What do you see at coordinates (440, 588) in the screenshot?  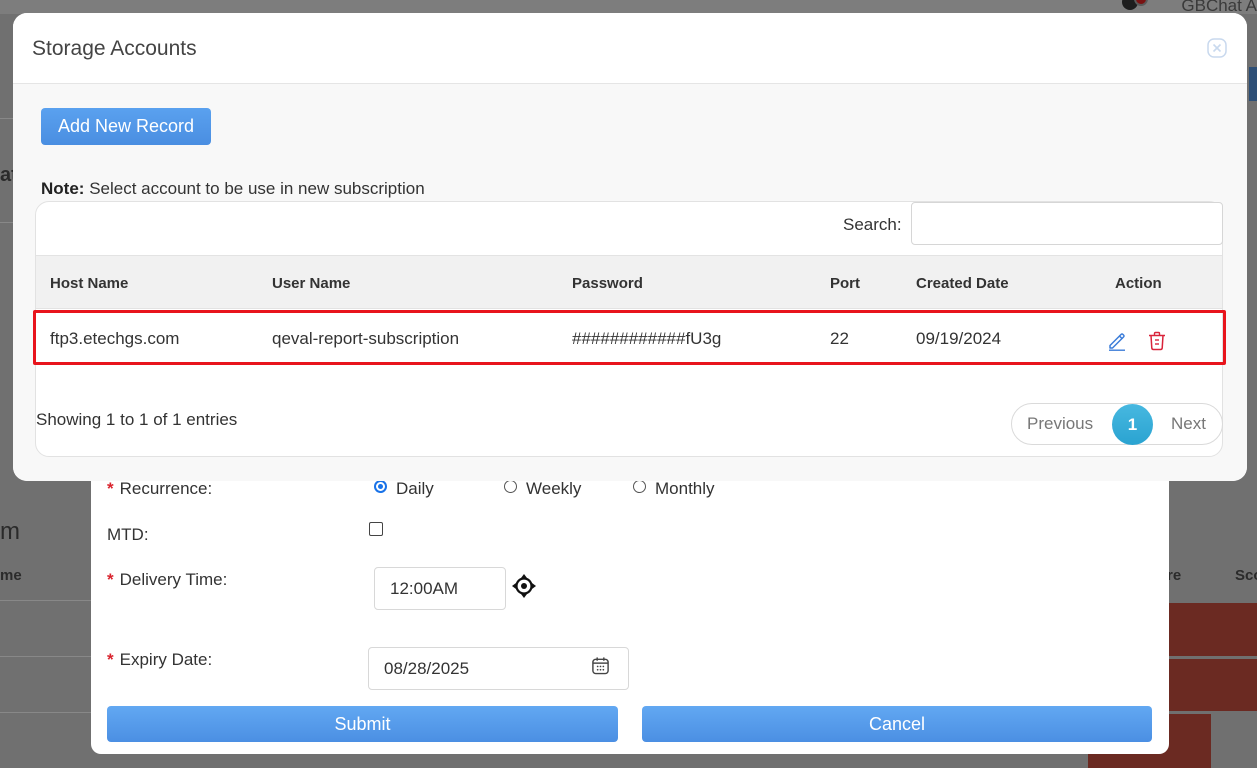 I see `delivery-time-input: 12:00AM` at bounding box center [440, 588].